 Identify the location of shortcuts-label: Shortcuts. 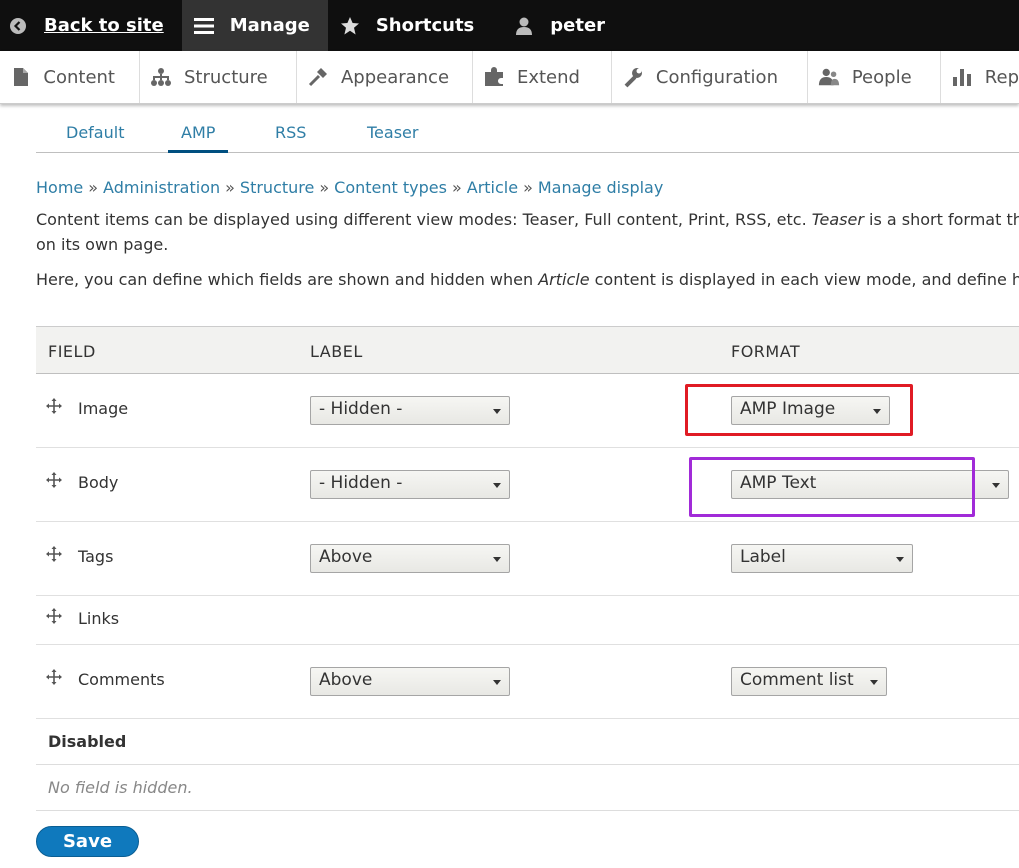
(425, 25).